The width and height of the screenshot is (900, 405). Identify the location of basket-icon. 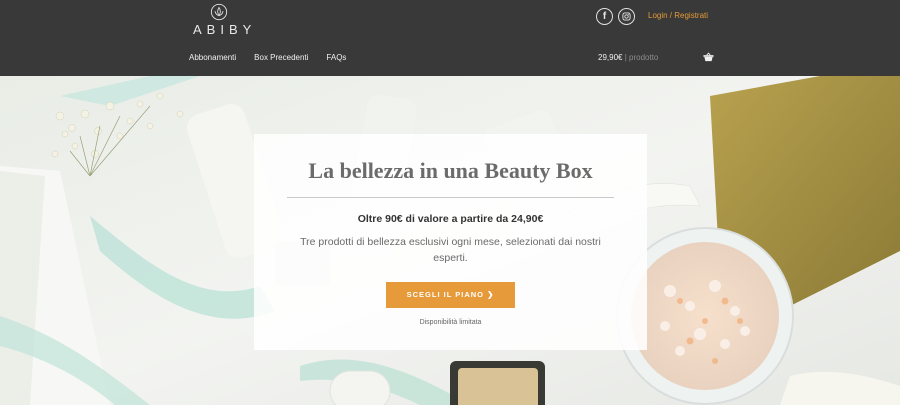
(708, 57).